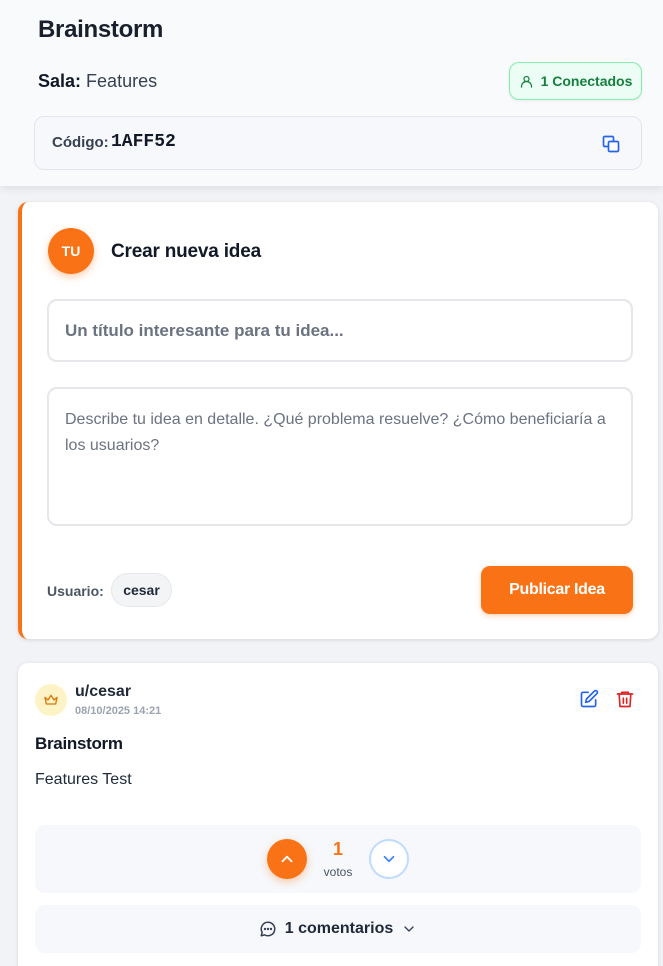 The width and height of the screenshot is (663, 966). What do you see at coordinates (586, 81) in the screenshot?
I see `connected-count: 1 Conectados` at bounding box center [586, 81].